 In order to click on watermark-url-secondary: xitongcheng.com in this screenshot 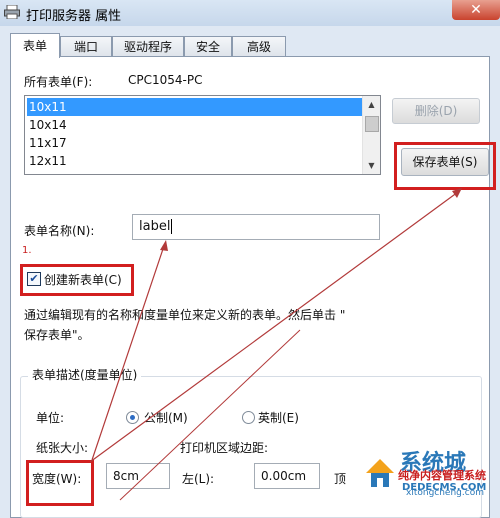, I will do `click(445, 493)`.